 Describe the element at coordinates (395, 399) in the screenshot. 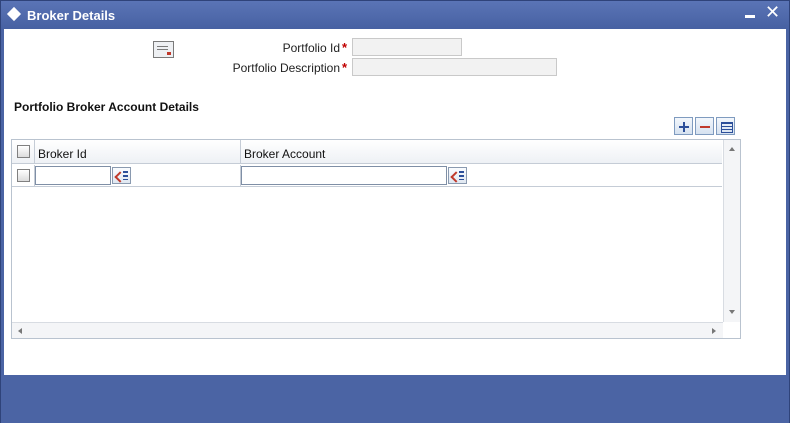

I see `window-footer` at that location.